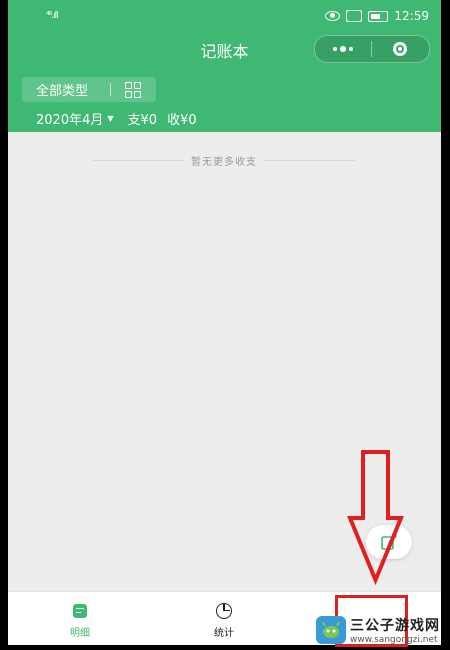  I want to click on close-miniprogram-icon, so click(400, 49).